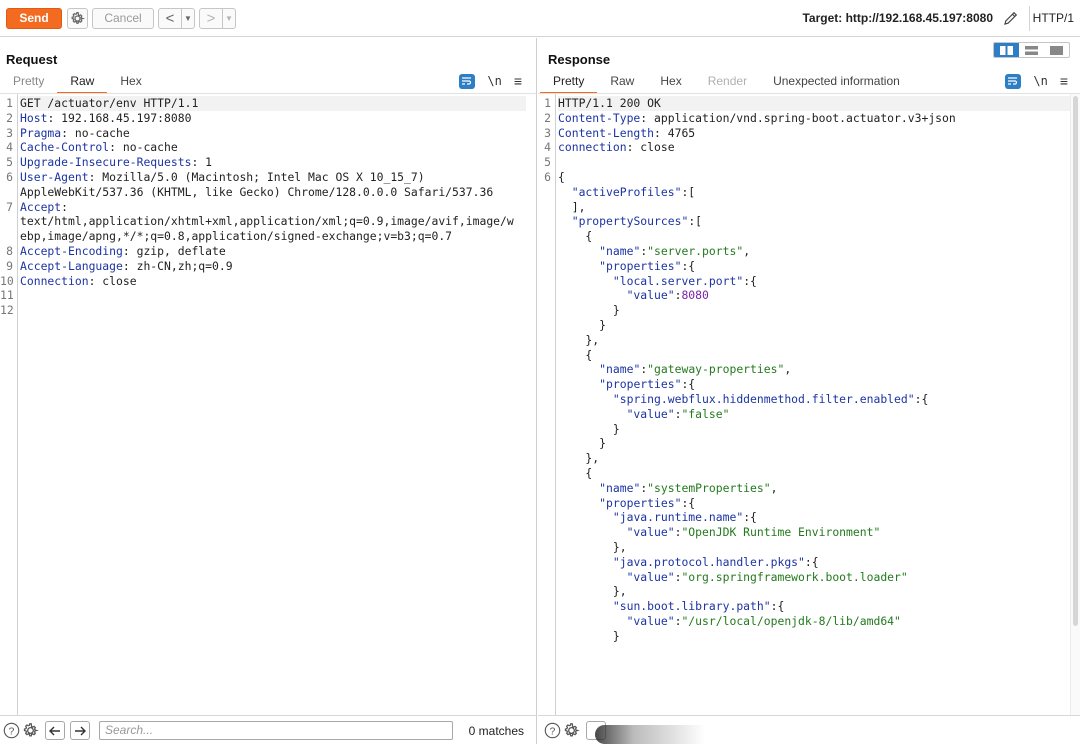 The width and height of the screenshot is (1080, 744). Describe the element at coordinates (170, 18) in the screenshot. I see `back-icon: <` at that location.